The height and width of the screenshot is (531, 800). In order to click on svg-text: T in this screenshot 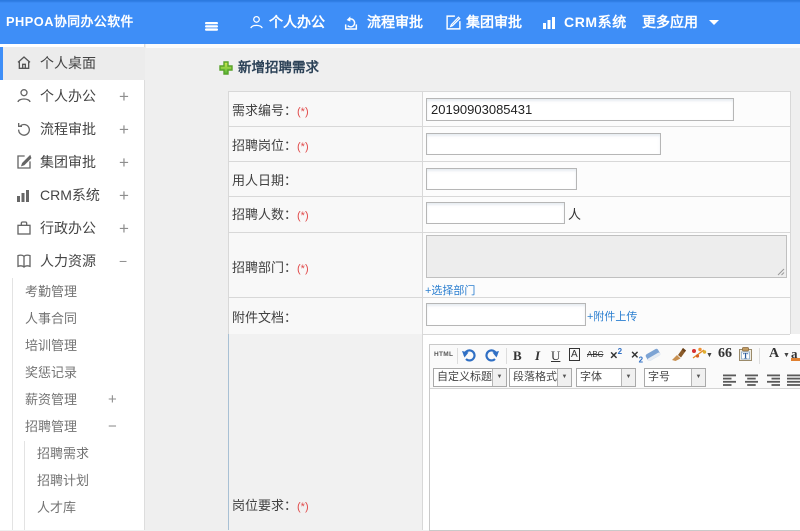, I will do `click(746, 356)`.